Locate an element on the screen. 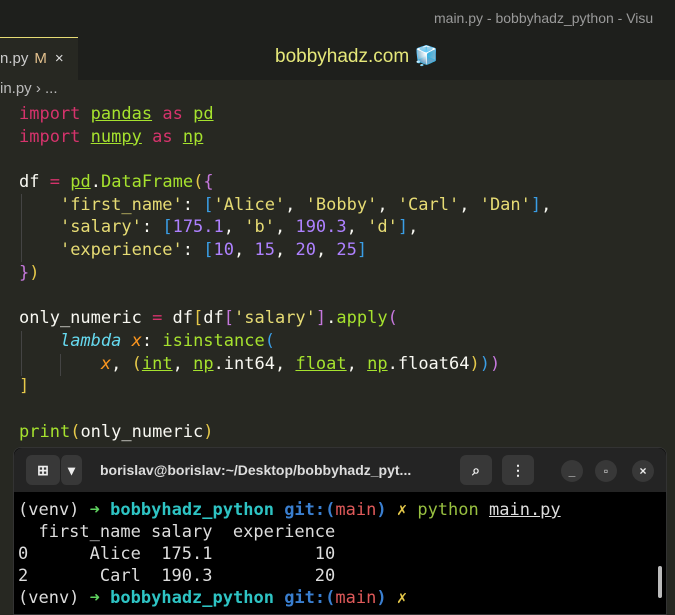 The width and height of the screenshot is (675, 615). code-token: . is located at coordinates (95, 182).